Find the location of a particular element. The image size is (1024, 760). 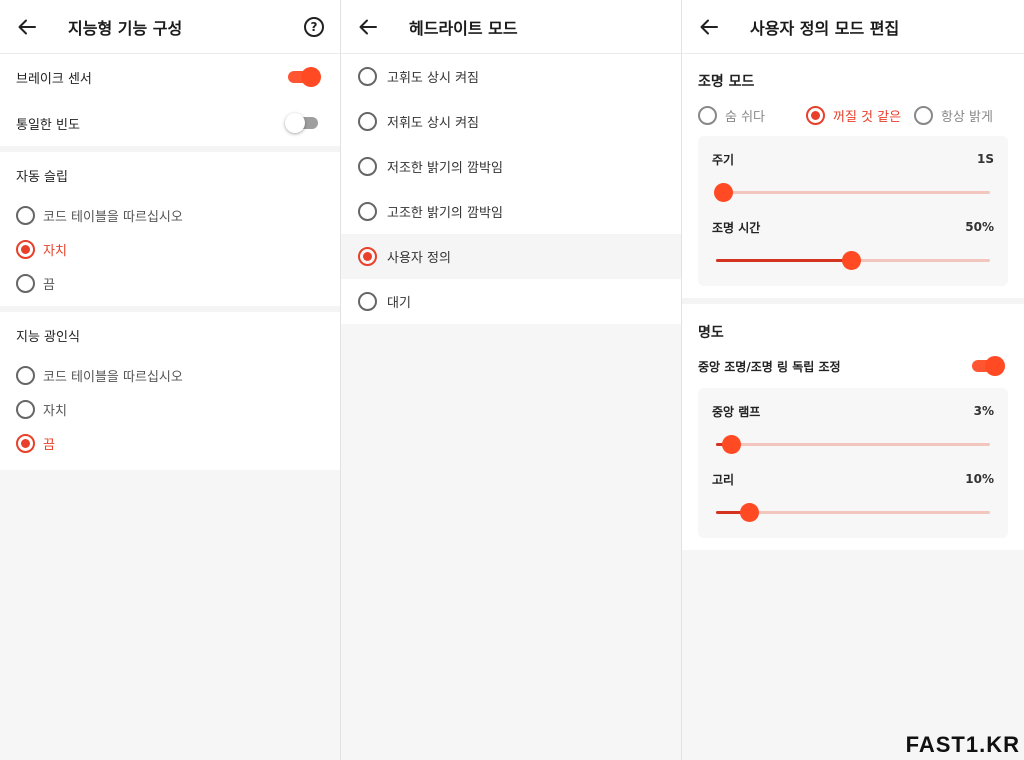

ring-header: 고리 10% is located at coordinates (853, 479).